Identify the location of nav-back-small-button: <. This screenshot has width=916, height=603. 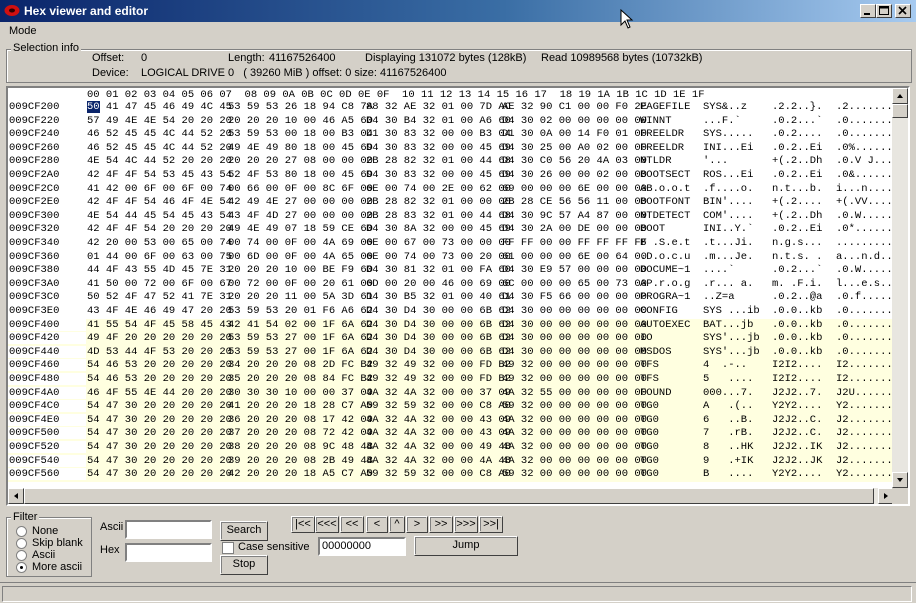
(377, 524).